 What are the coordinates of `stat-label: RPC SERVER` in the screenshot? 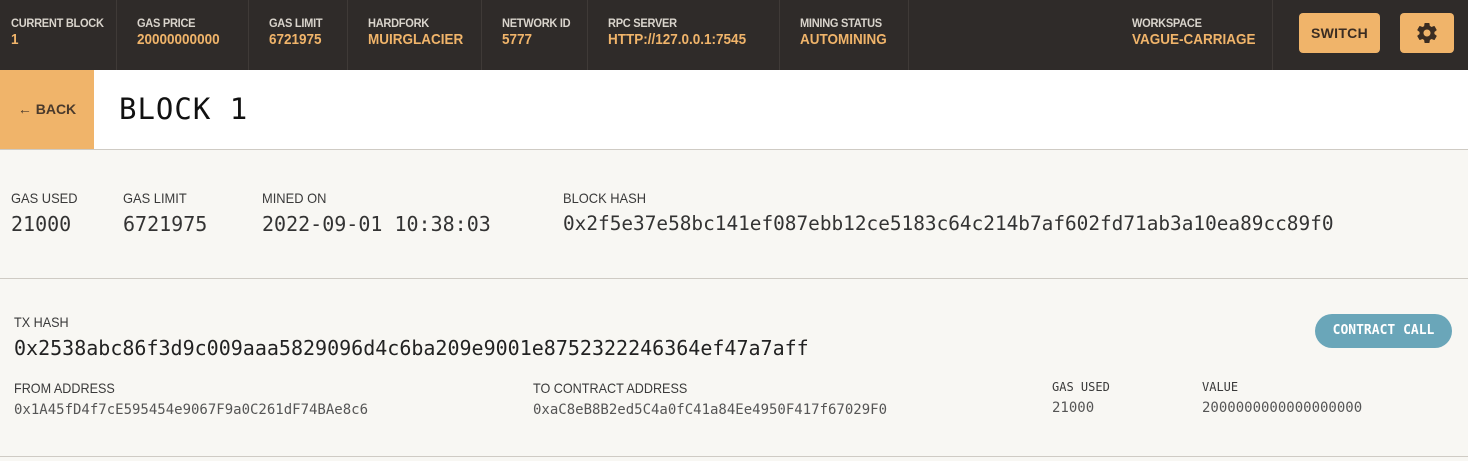 It's located at (642, 23).